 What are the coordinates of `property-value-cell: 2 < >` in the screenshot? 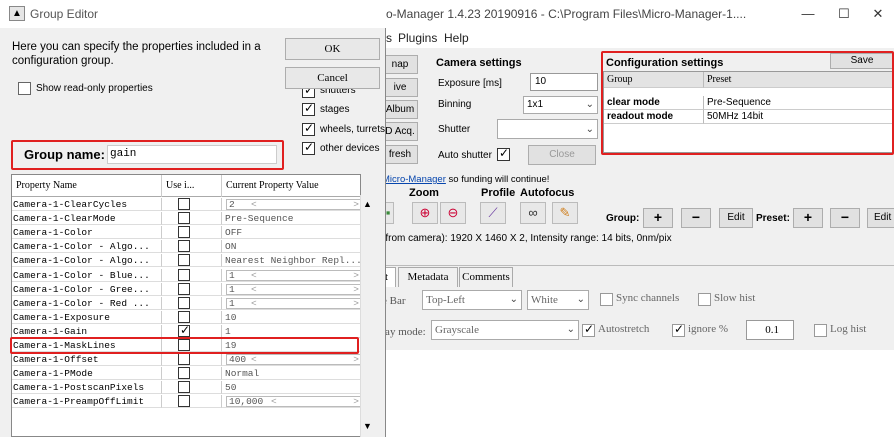 It's located at (291, 204).